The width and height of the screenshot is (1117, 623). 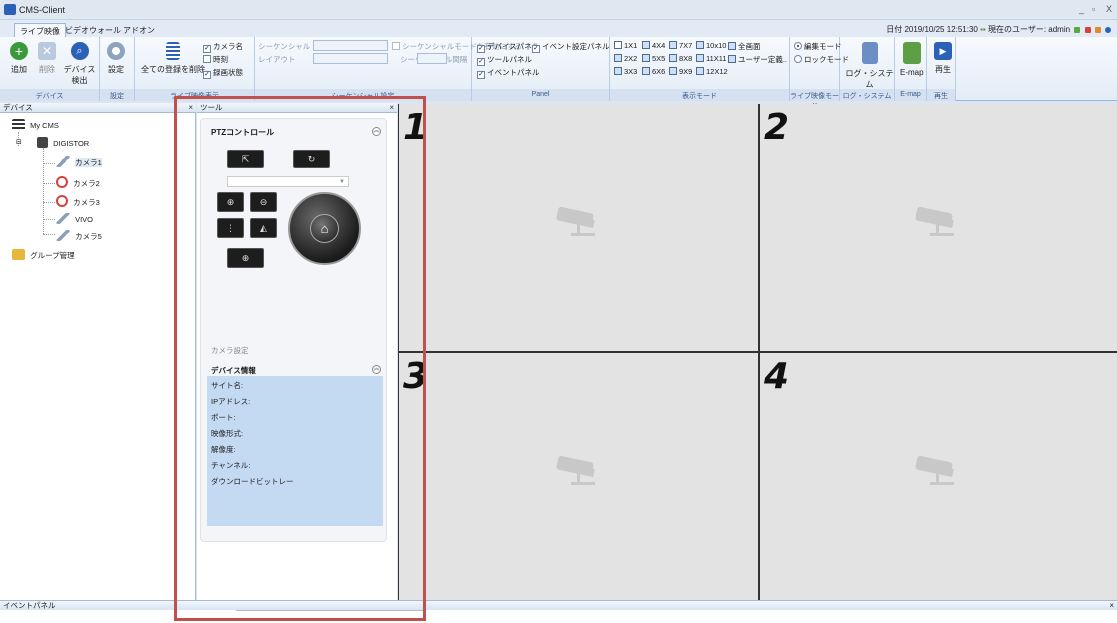 I want to click on sequential-label: シーケンシャル, so click(x=284, y=46).